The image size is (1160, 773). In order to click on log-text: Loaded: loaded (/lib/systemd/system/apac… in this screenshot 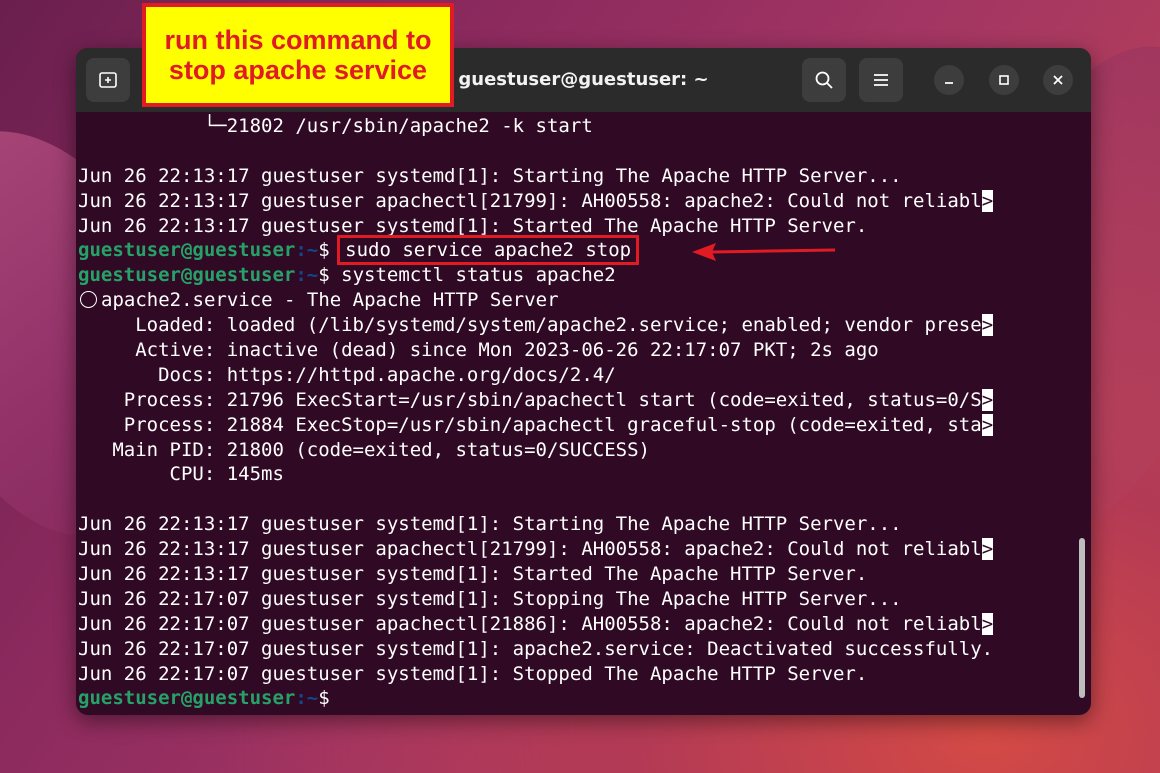, I will do `click(530, 325)`.